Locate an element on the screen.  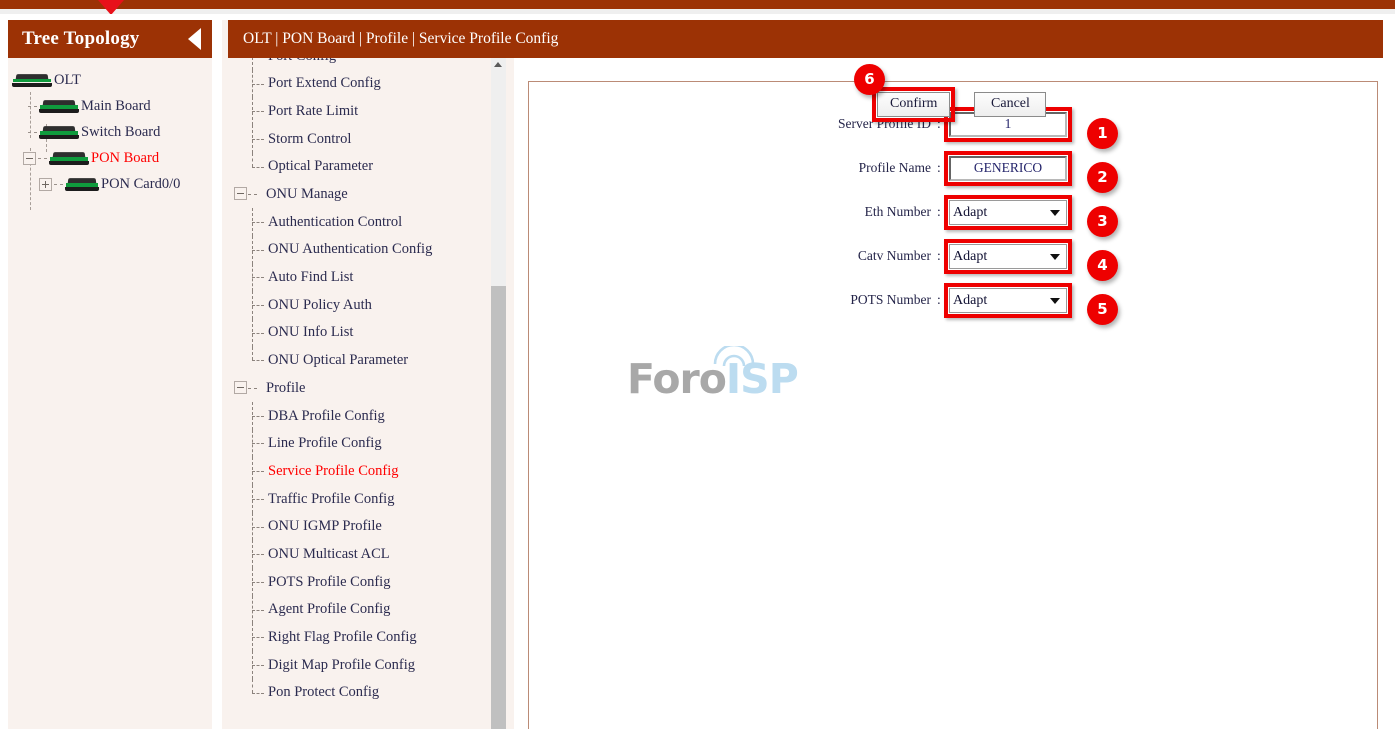
menu-item-port-extend-config: Port Extend Config is located at coordinates (368, 83).